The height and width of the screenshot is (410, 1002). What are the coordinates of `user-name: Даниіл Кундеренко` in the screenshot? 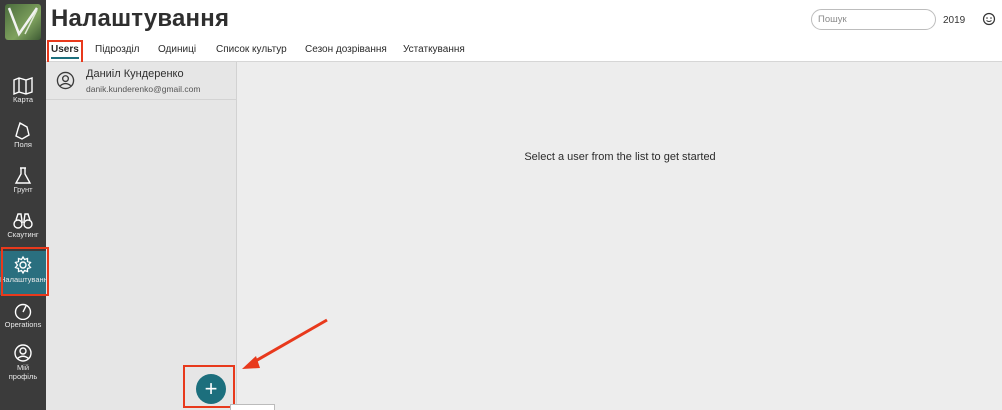 It's located at (135, 74).